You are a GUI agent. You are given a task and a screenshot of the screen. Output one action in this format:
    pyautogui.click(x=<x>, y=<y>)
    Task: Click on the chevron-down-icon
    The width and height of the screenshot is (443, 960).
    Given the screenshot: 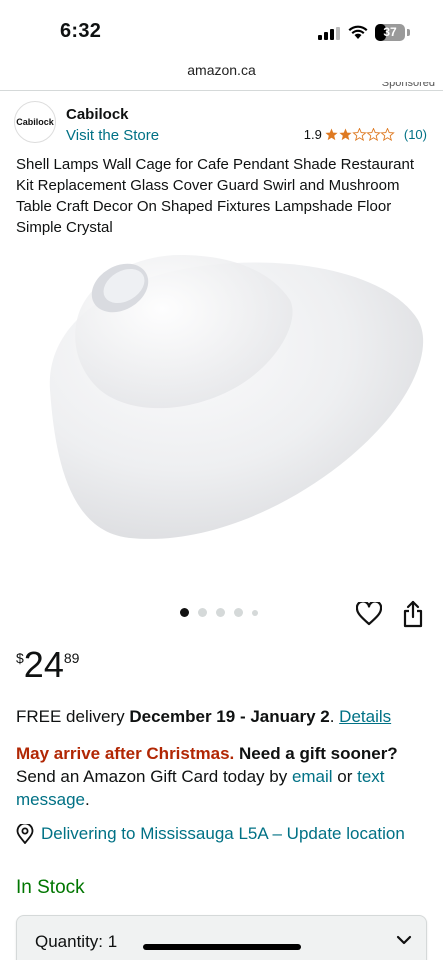 What is the action you would take?
    pyautogui.click(x=404, y=940)
    